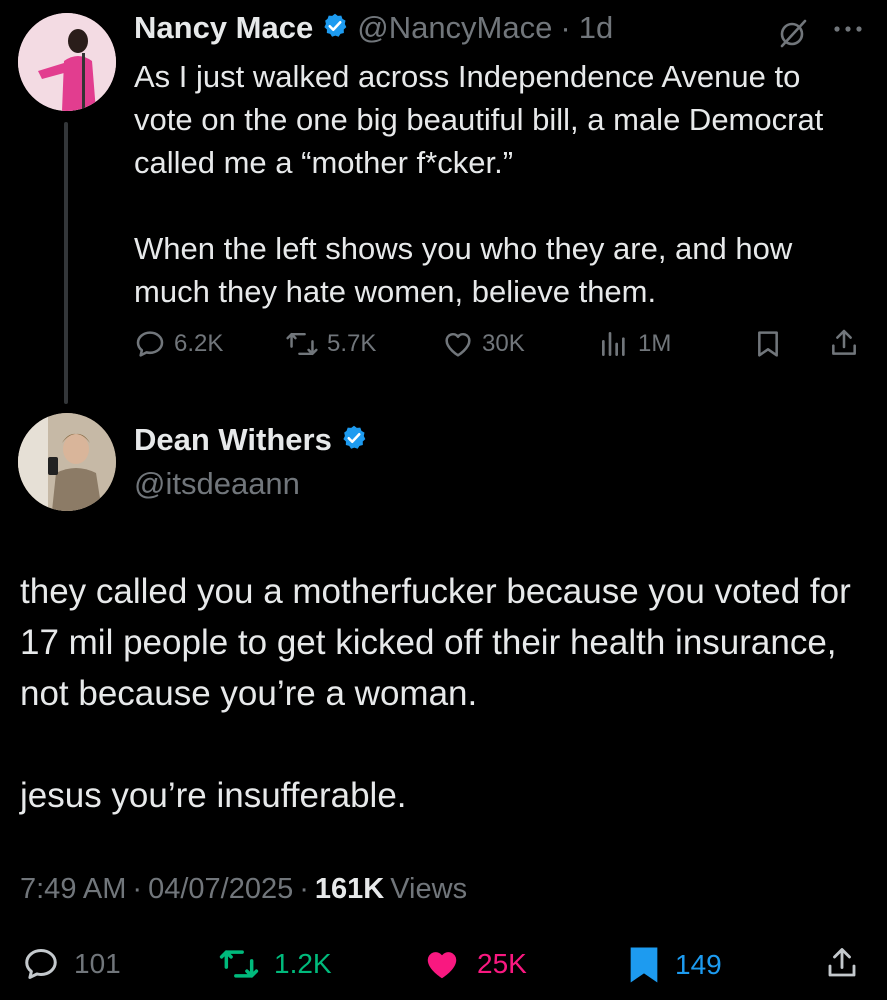  I want to click on like-count: 30K, so click(503, 343).